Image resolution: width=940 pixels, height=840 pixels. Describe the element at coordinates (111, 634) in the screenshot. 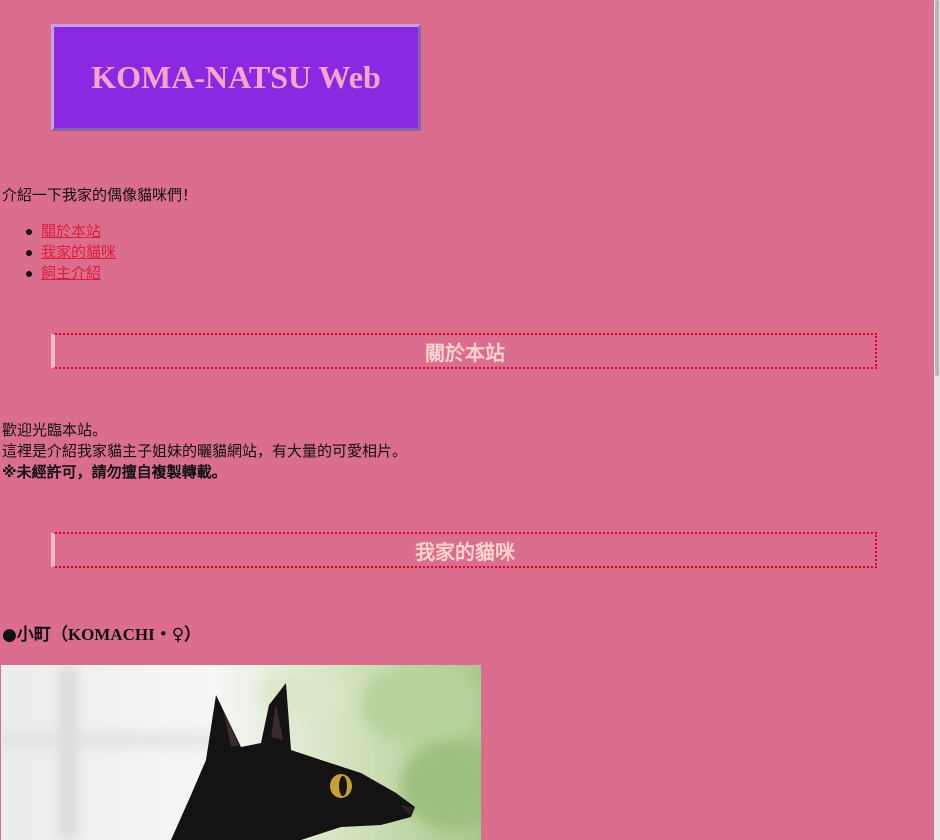

I see `cat-name-english: KOMACHI` at that location.